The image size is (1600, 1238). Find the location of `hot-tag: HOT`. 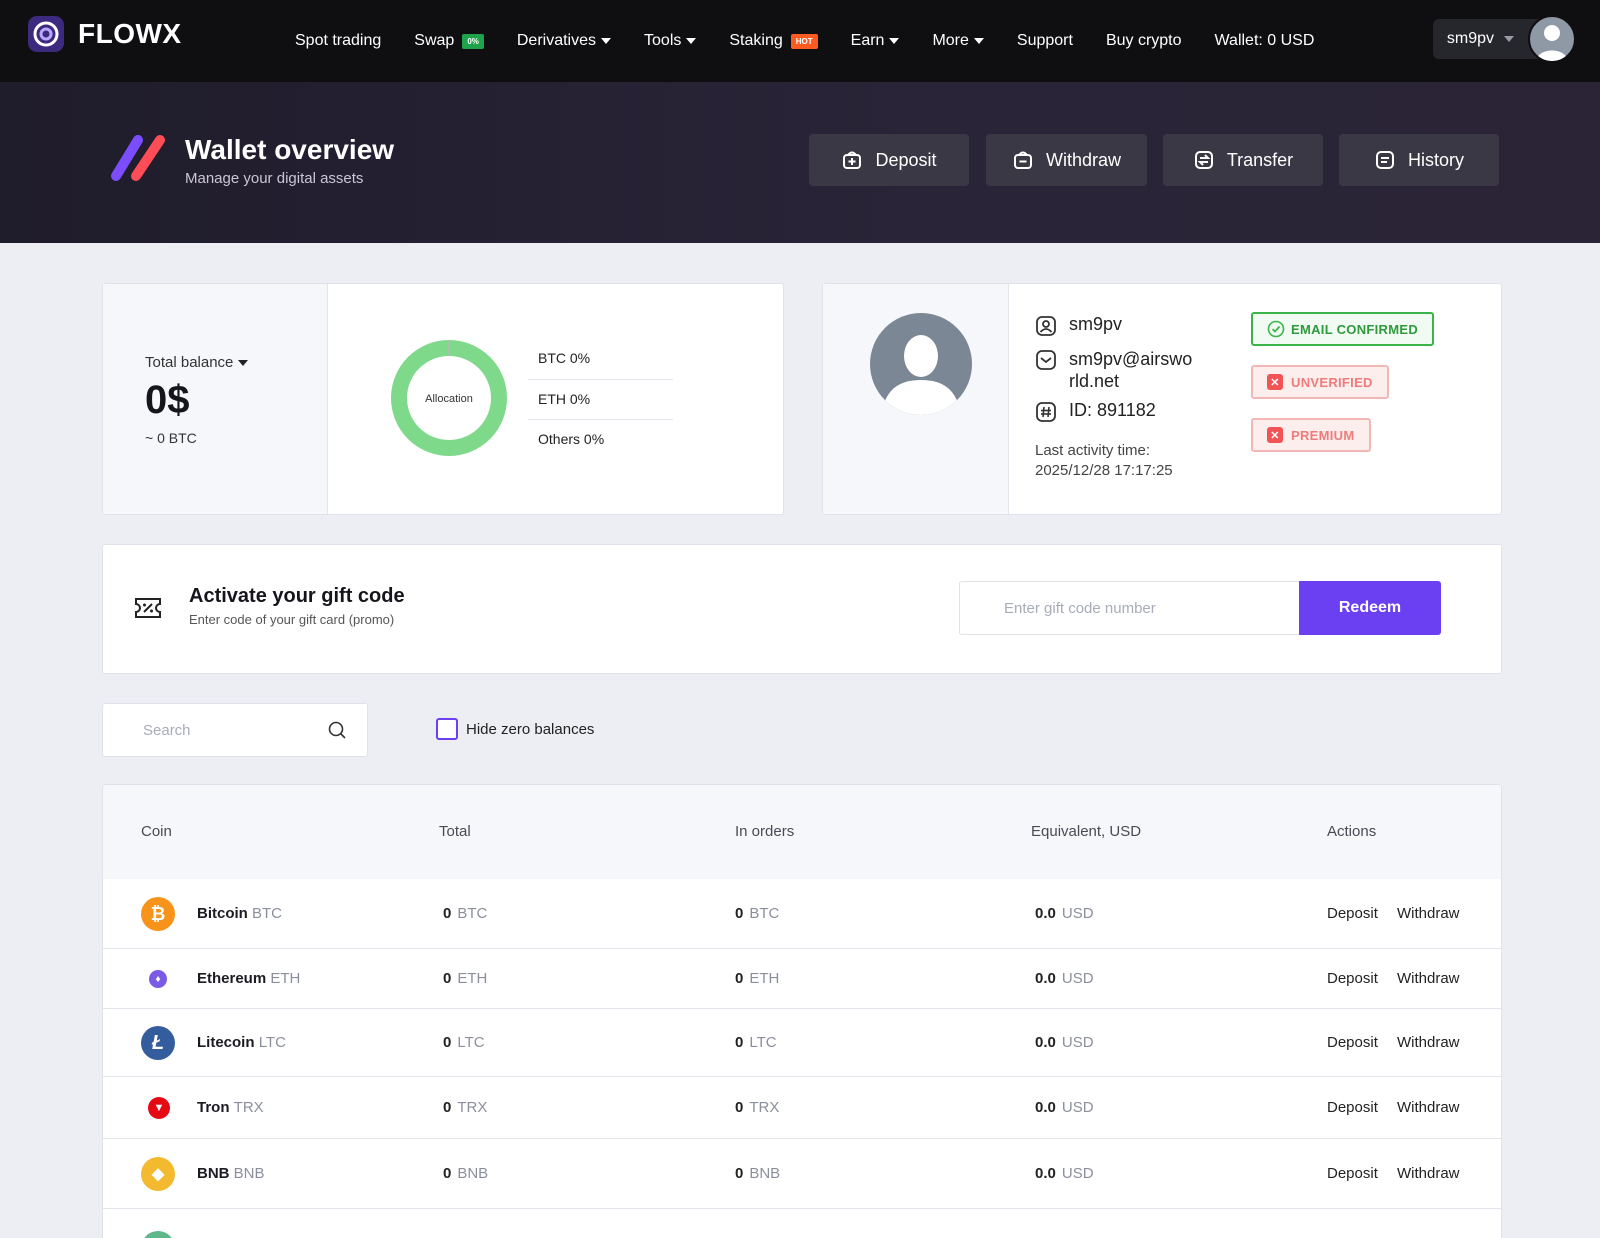

hot-tag: HOT is located at coordinates (804, 41).